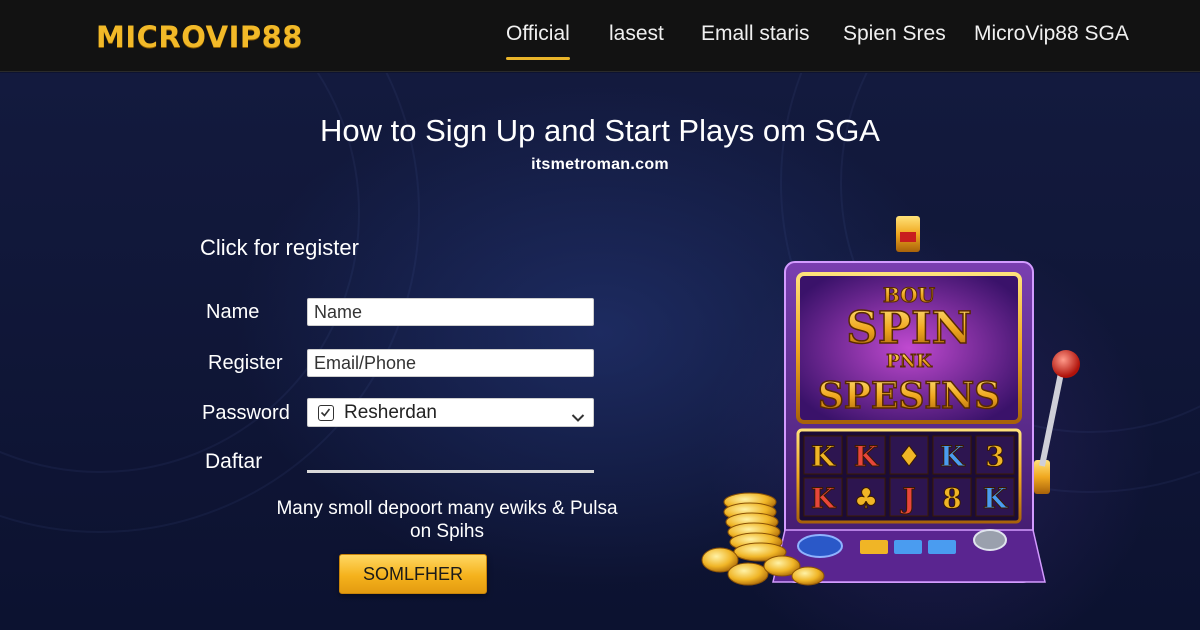 This screenshot has height=630, width=1200. What do you see at coordinates (234, 461) in the screenshot?
I see `daftar-label: Daftar` at bounding box center [234, 461].